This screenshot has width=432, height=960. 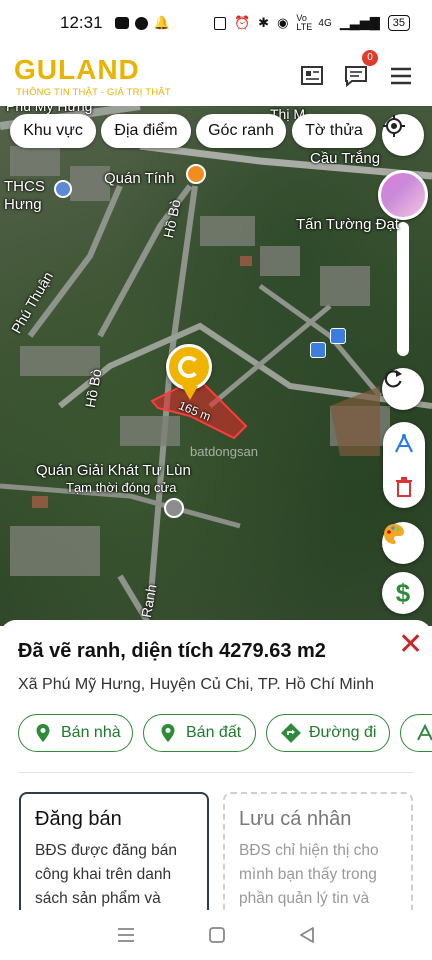 I want to click on trash-icon, so click(x=404, y=487).